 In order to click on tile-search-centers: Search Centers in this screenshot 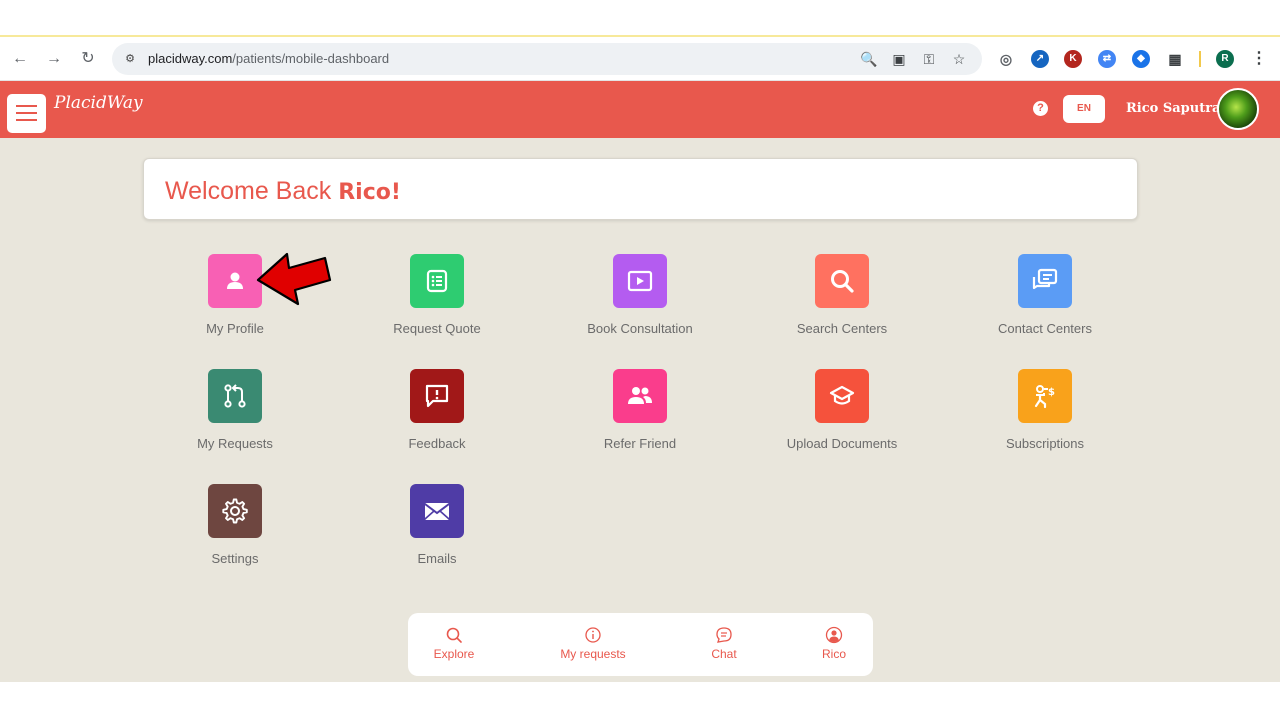, I will do `click(842, 304)`.